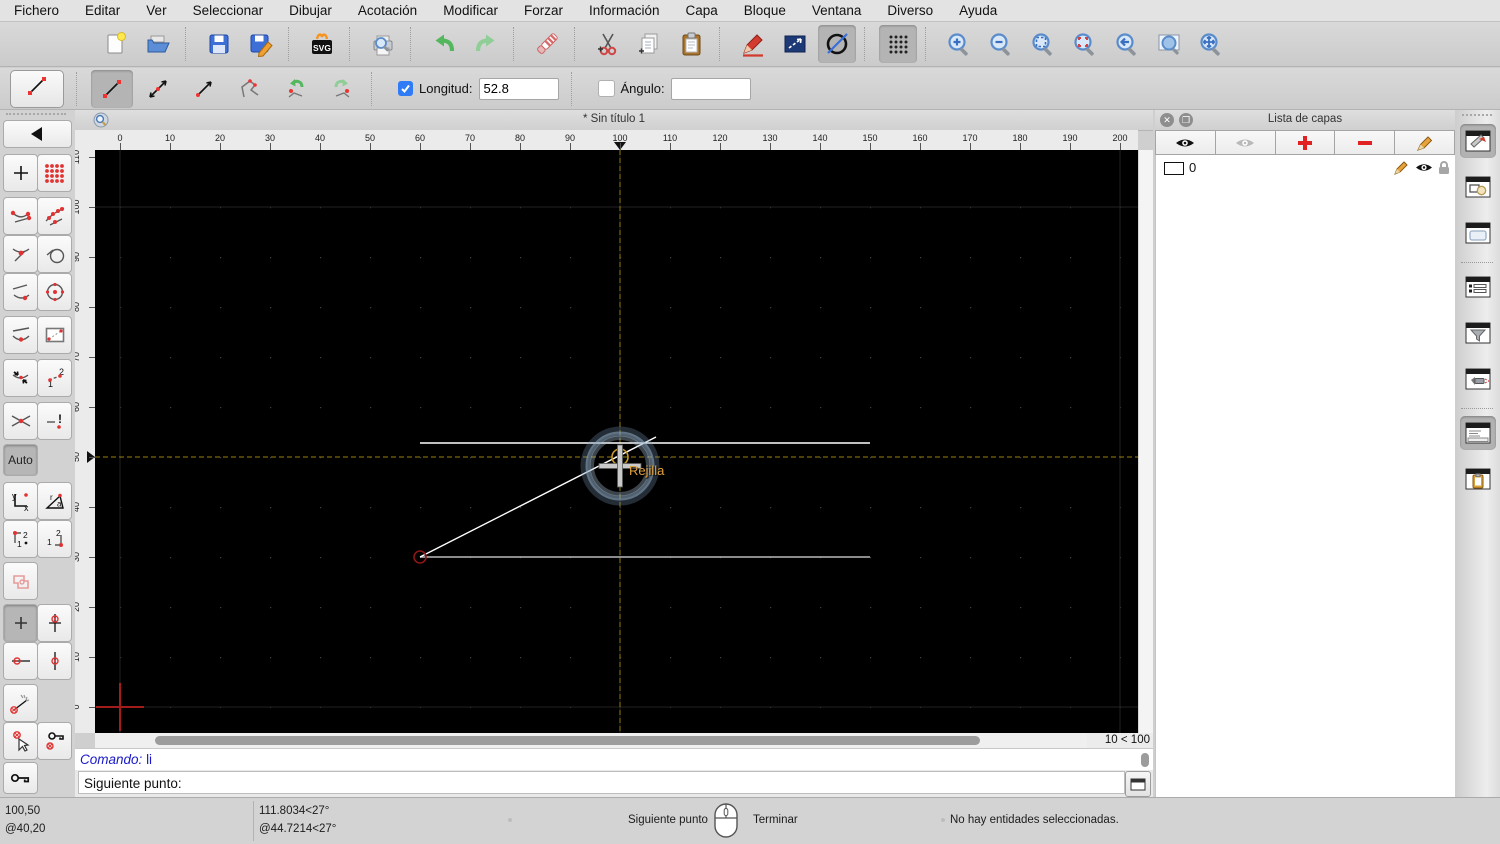  What do you see at coordinates (204, 89) in the screenshot?
I see `tool-line-arrow-button` at bounding box center [204, 89].